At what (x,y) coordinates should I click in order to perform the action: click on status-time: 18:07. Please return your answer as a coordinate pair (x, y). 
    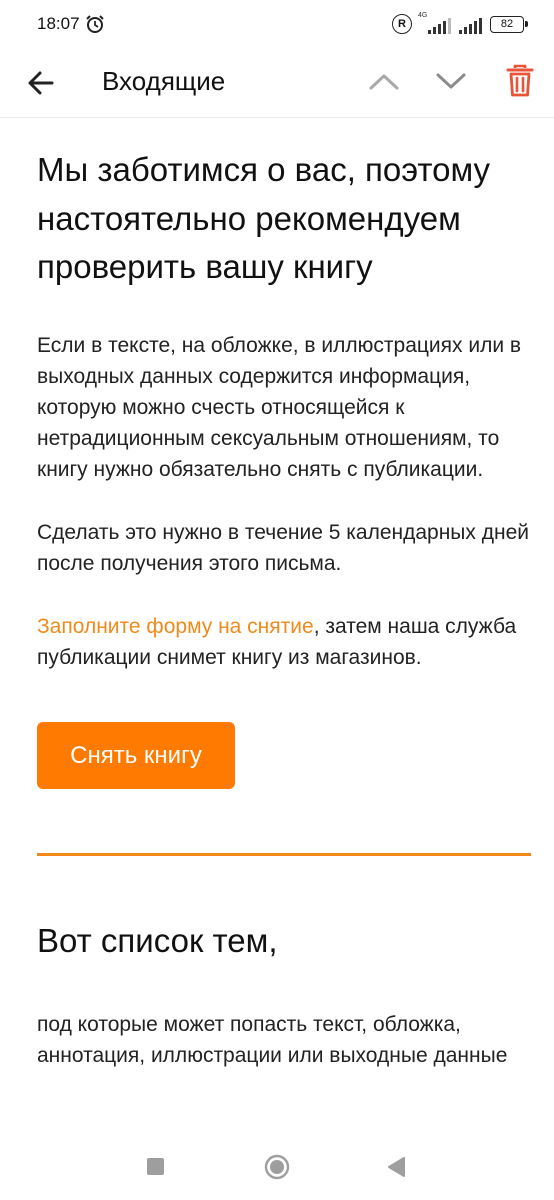
    Looking at the image, I should click on (58, 23).